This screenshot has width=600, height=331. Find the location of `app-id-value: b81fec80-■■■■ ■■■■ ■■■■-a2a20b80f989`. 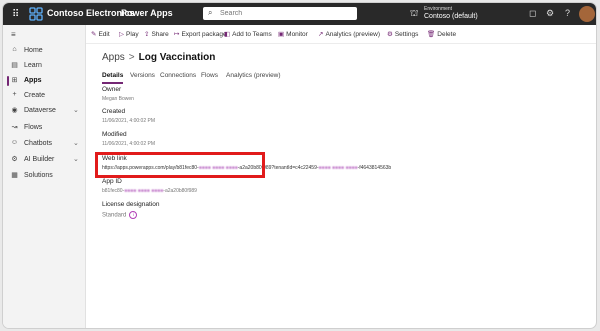

app-id-value: b81fec80-■■■■ ■■■■ ■■■■-a2a20b80f989 is located at coordinates (149, 191).